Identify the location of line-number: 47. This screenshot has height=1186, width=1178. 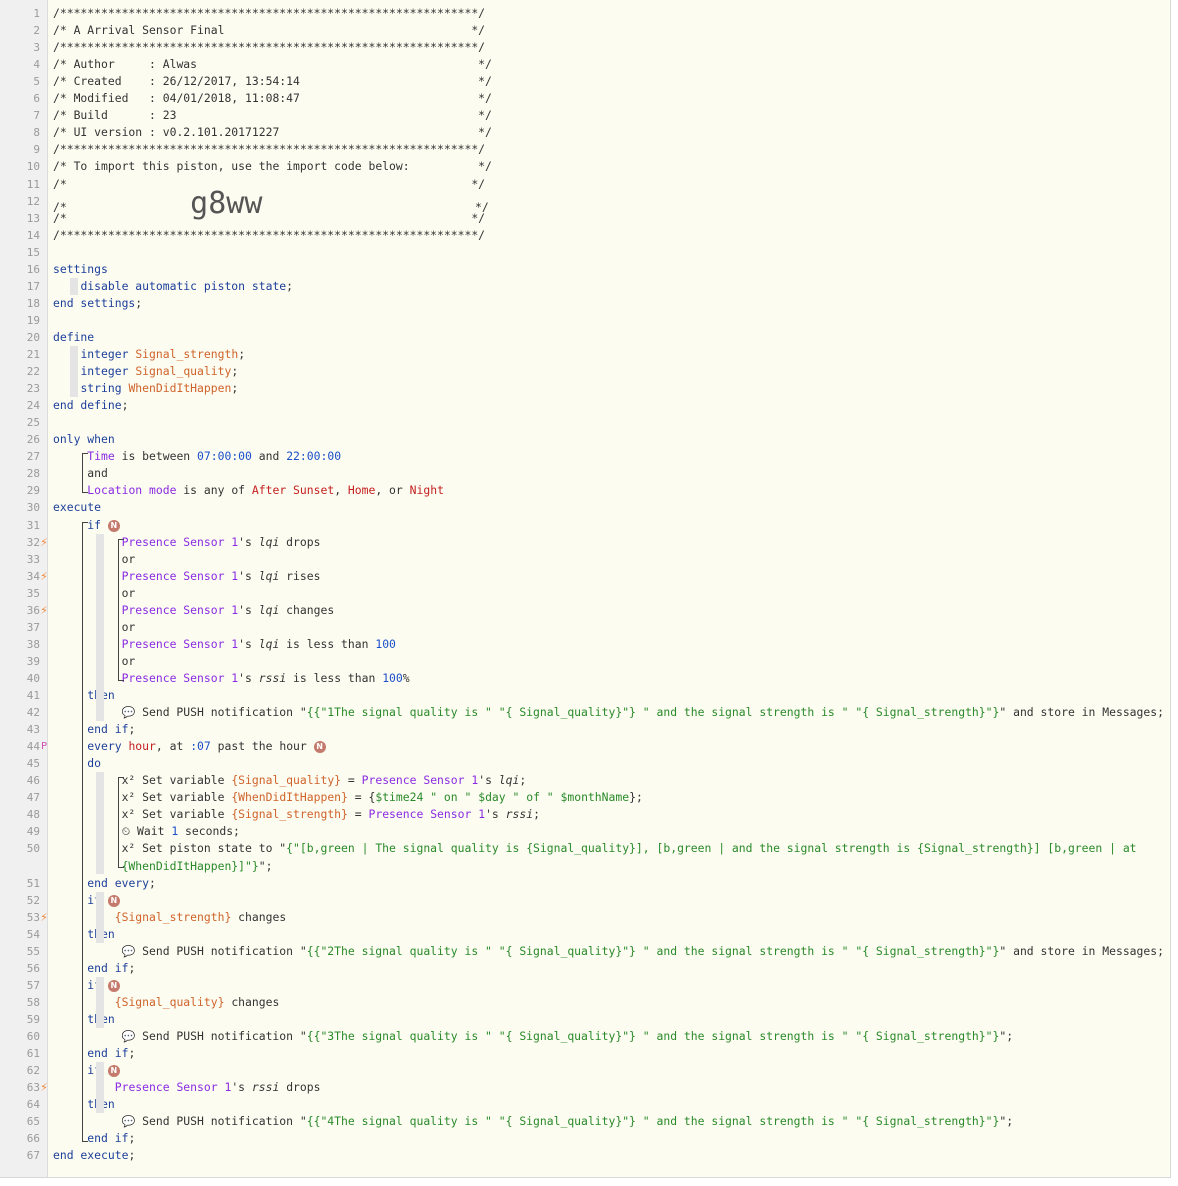
(33, 797).